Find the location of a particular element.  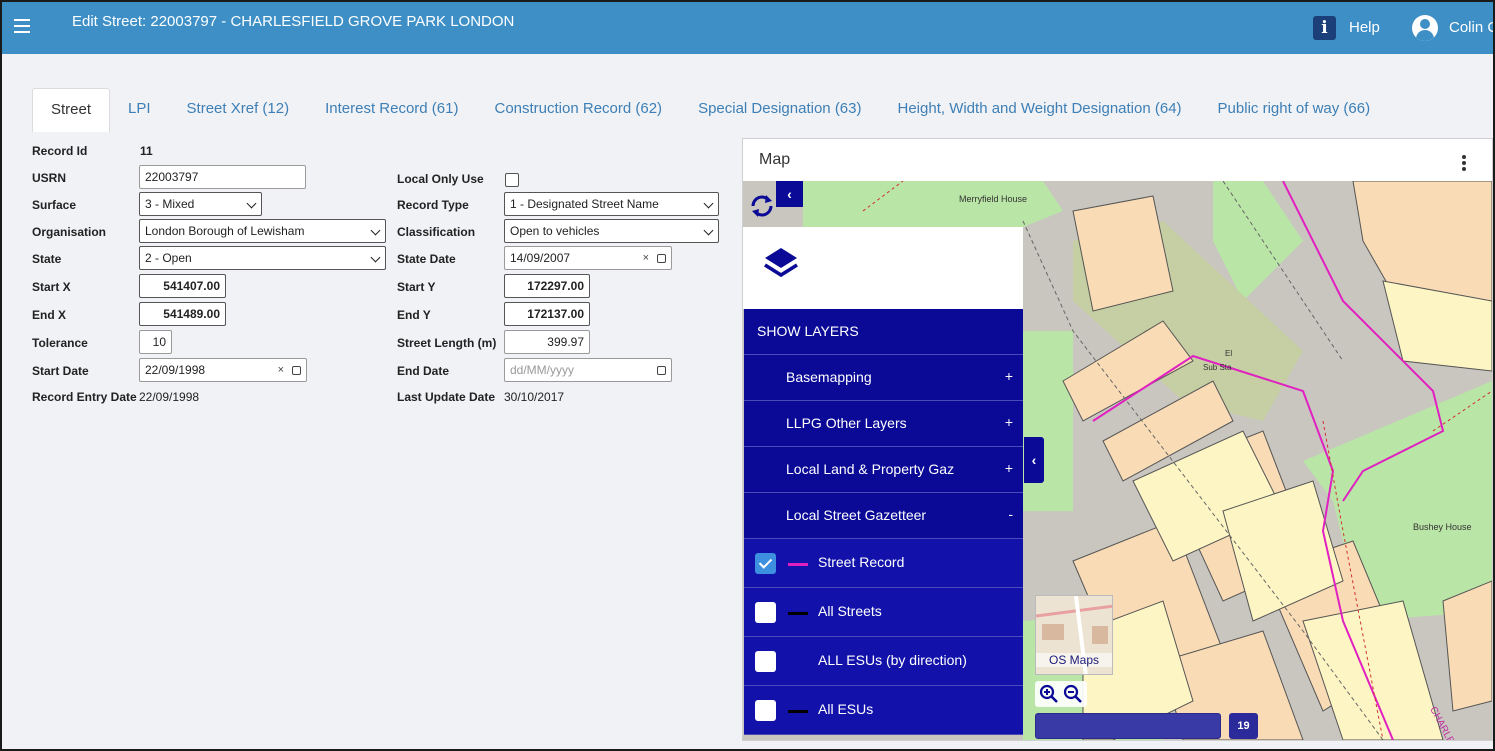

start-y-label: Start Y is located at coordinates (416, 287).